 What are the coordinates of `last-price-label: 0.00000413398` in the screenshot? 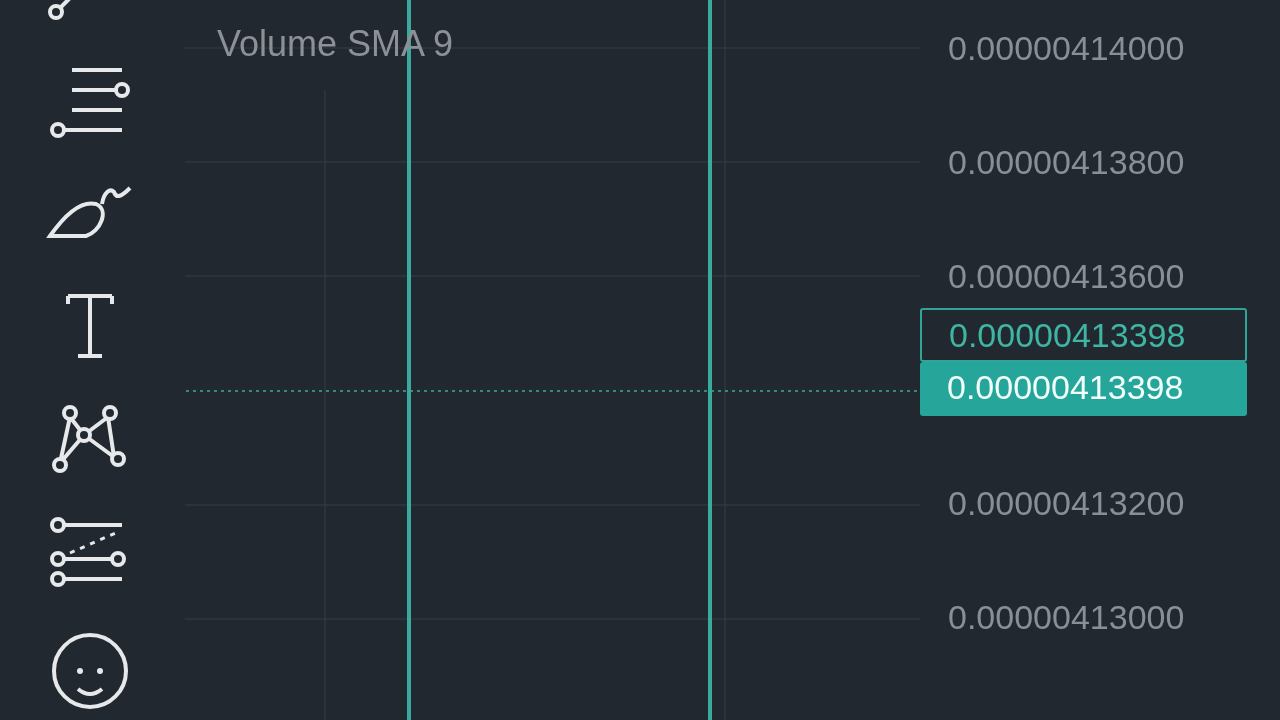 It's located at (1083, 389).